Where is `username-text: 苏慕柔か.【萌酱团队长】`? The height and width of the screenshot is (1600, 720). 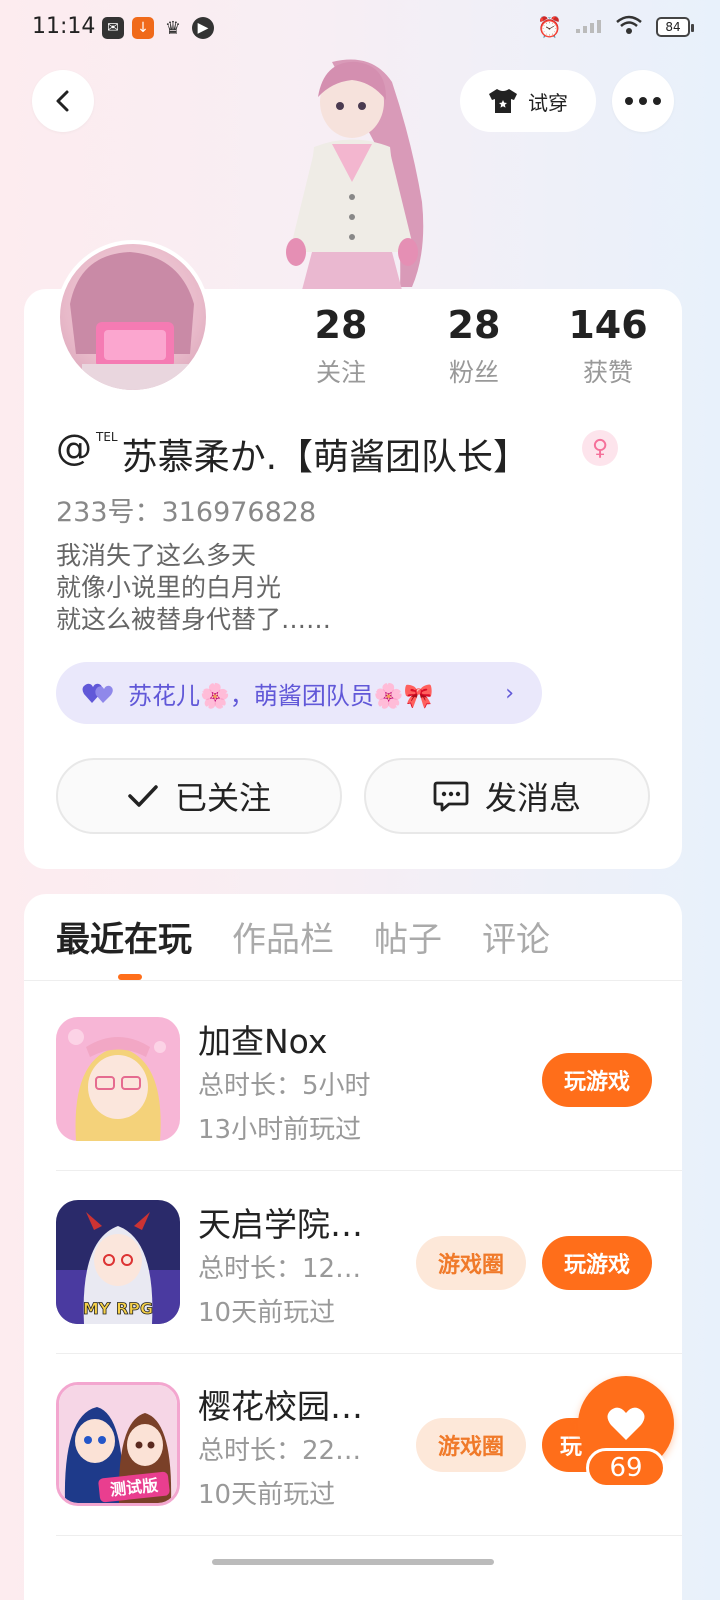 username-text: 苏慕柔か.【萌酱团队长】 is located at coordinates (325, 457).